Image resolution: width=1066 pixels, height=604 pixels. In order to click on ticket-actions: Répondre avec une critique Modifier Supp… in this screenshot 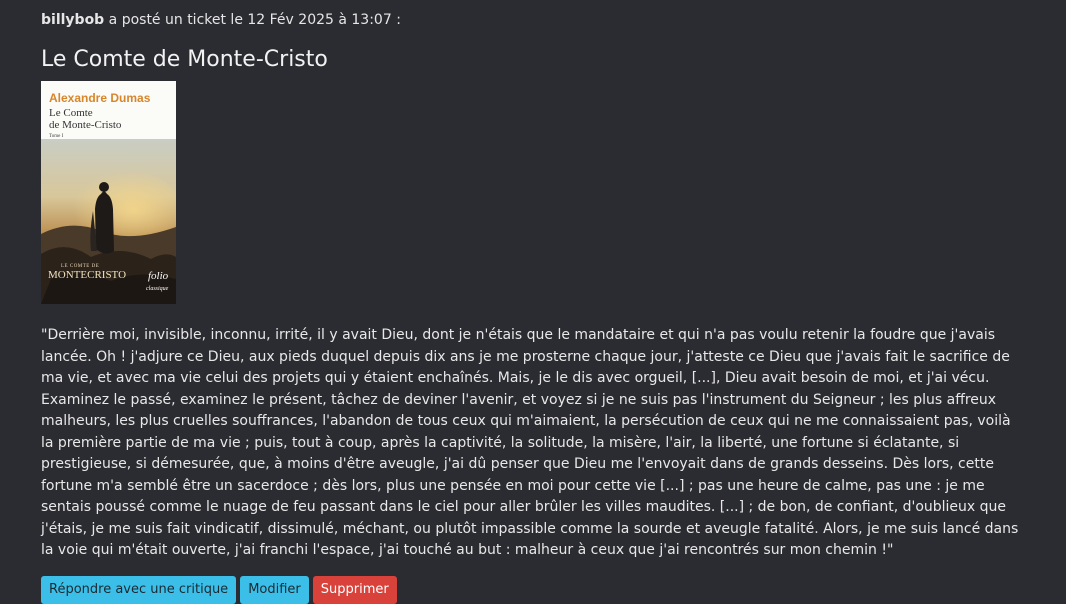, I will do `click(541, 589)`.